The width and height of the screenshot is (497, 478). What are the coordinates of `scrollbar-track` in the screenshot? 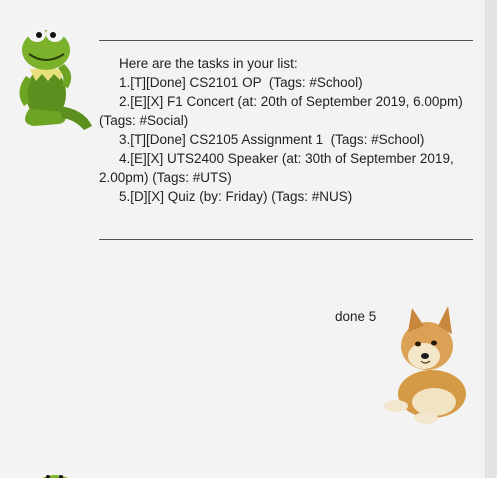 It's located at (491, 239).